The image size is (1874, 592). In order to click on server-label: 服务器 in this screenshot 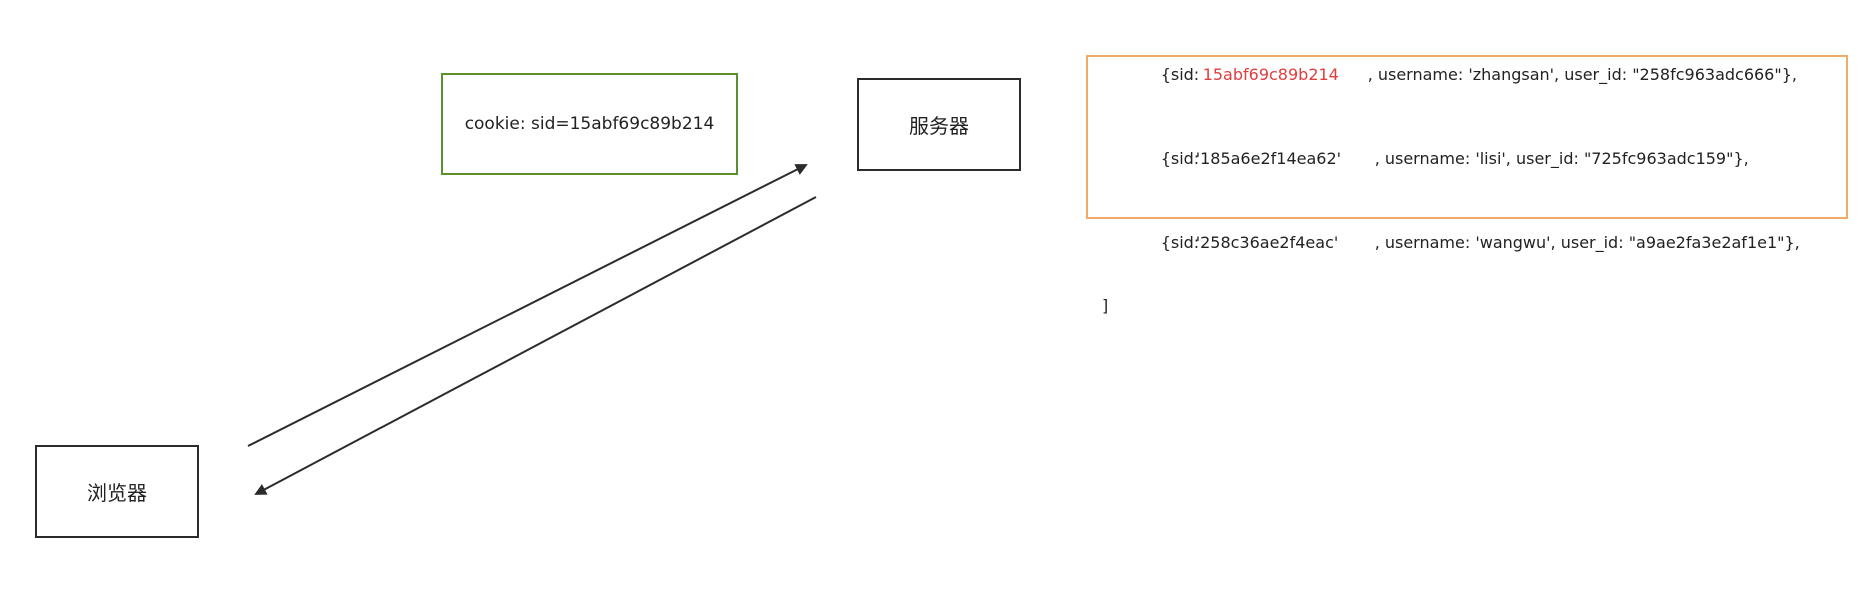, I will do `click(939, 126)`.